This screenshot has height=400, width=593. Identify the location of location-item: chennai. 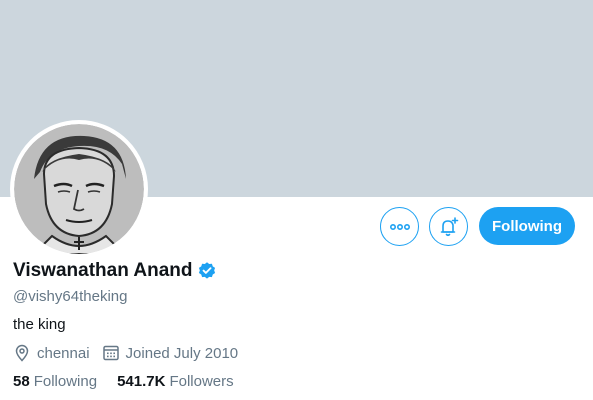
(51, 353).